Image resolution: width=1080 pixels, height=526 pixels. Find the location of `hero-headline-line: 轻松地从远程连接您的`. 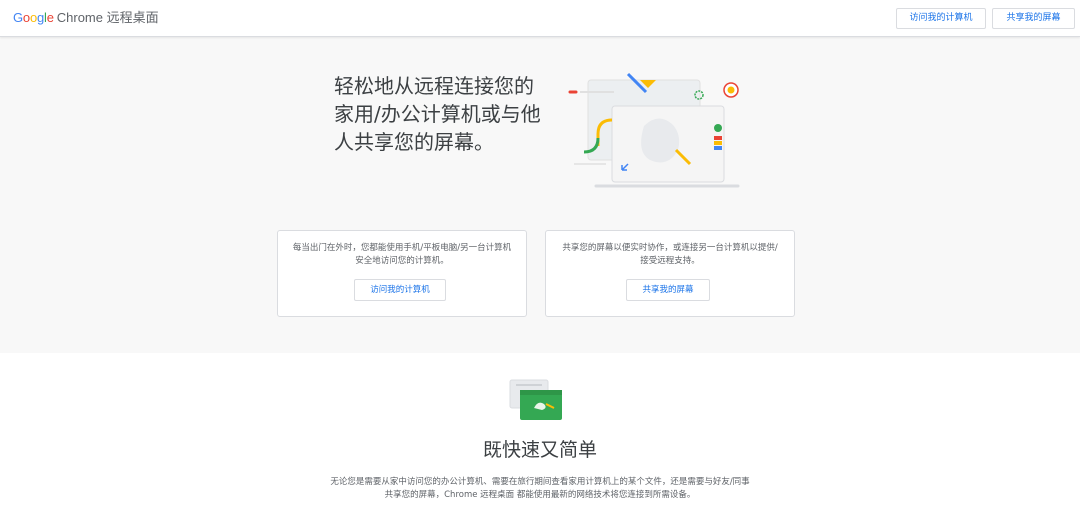

hero-headline-line: 轻松地从远程连接您的 is located at coordinates (434, 86).